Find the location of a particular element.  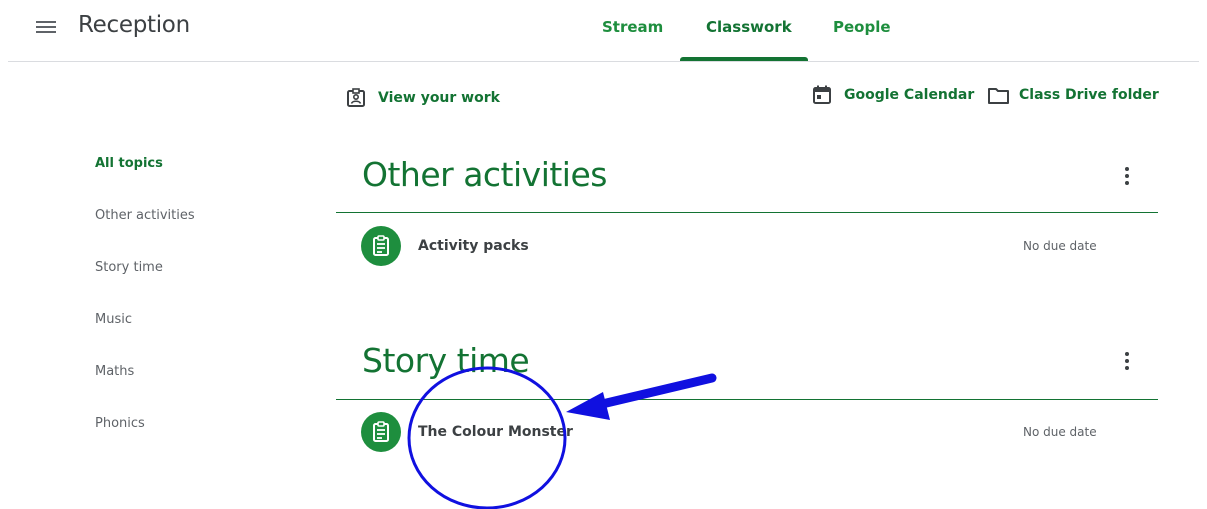

view-your-work-link: View your work is located at coordinates (439, 98).